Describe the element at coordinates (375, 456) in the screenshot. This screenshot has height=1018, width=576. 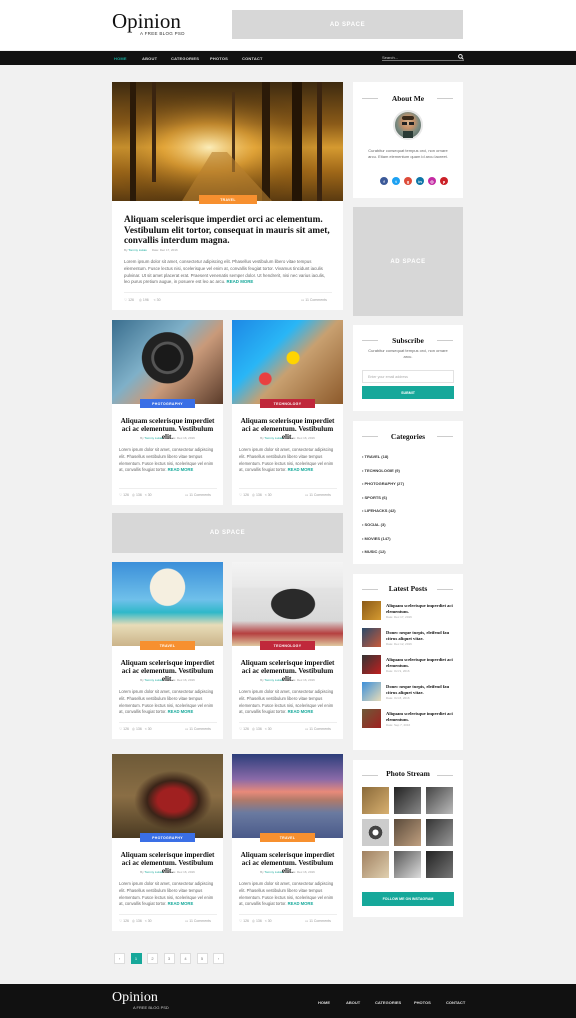
I see `category-item: • TRAVEL (18)` at that location.